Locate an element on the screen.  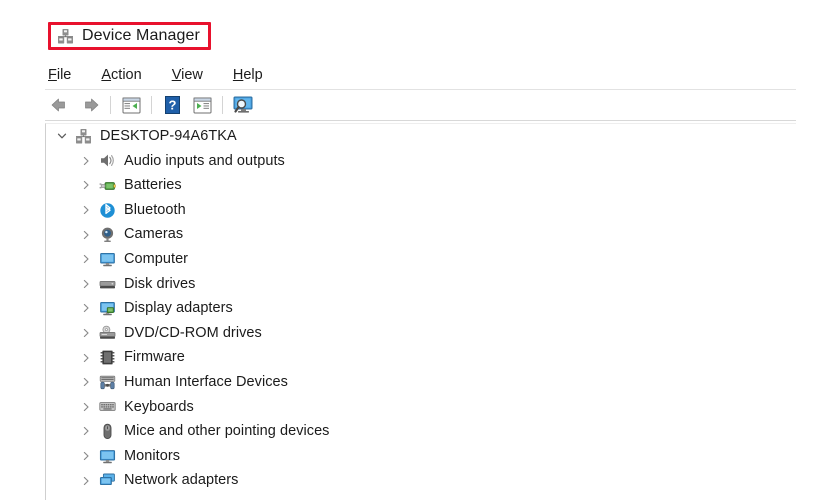
hid-icon is located at coordinates (107, 382).